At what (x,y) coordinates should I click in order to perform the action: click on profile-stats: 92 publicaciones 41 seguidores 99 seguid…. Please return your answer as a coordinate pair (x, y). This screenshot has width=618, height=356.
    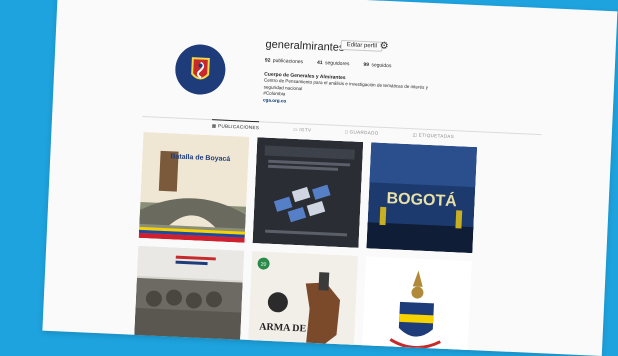
    Looking at the image, I should click on (328, 63).